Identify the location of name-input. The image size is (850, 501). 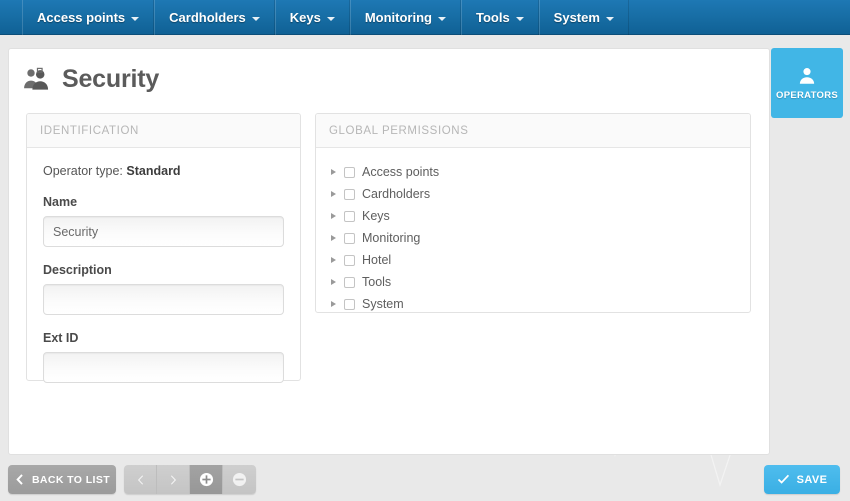
(163, 231).